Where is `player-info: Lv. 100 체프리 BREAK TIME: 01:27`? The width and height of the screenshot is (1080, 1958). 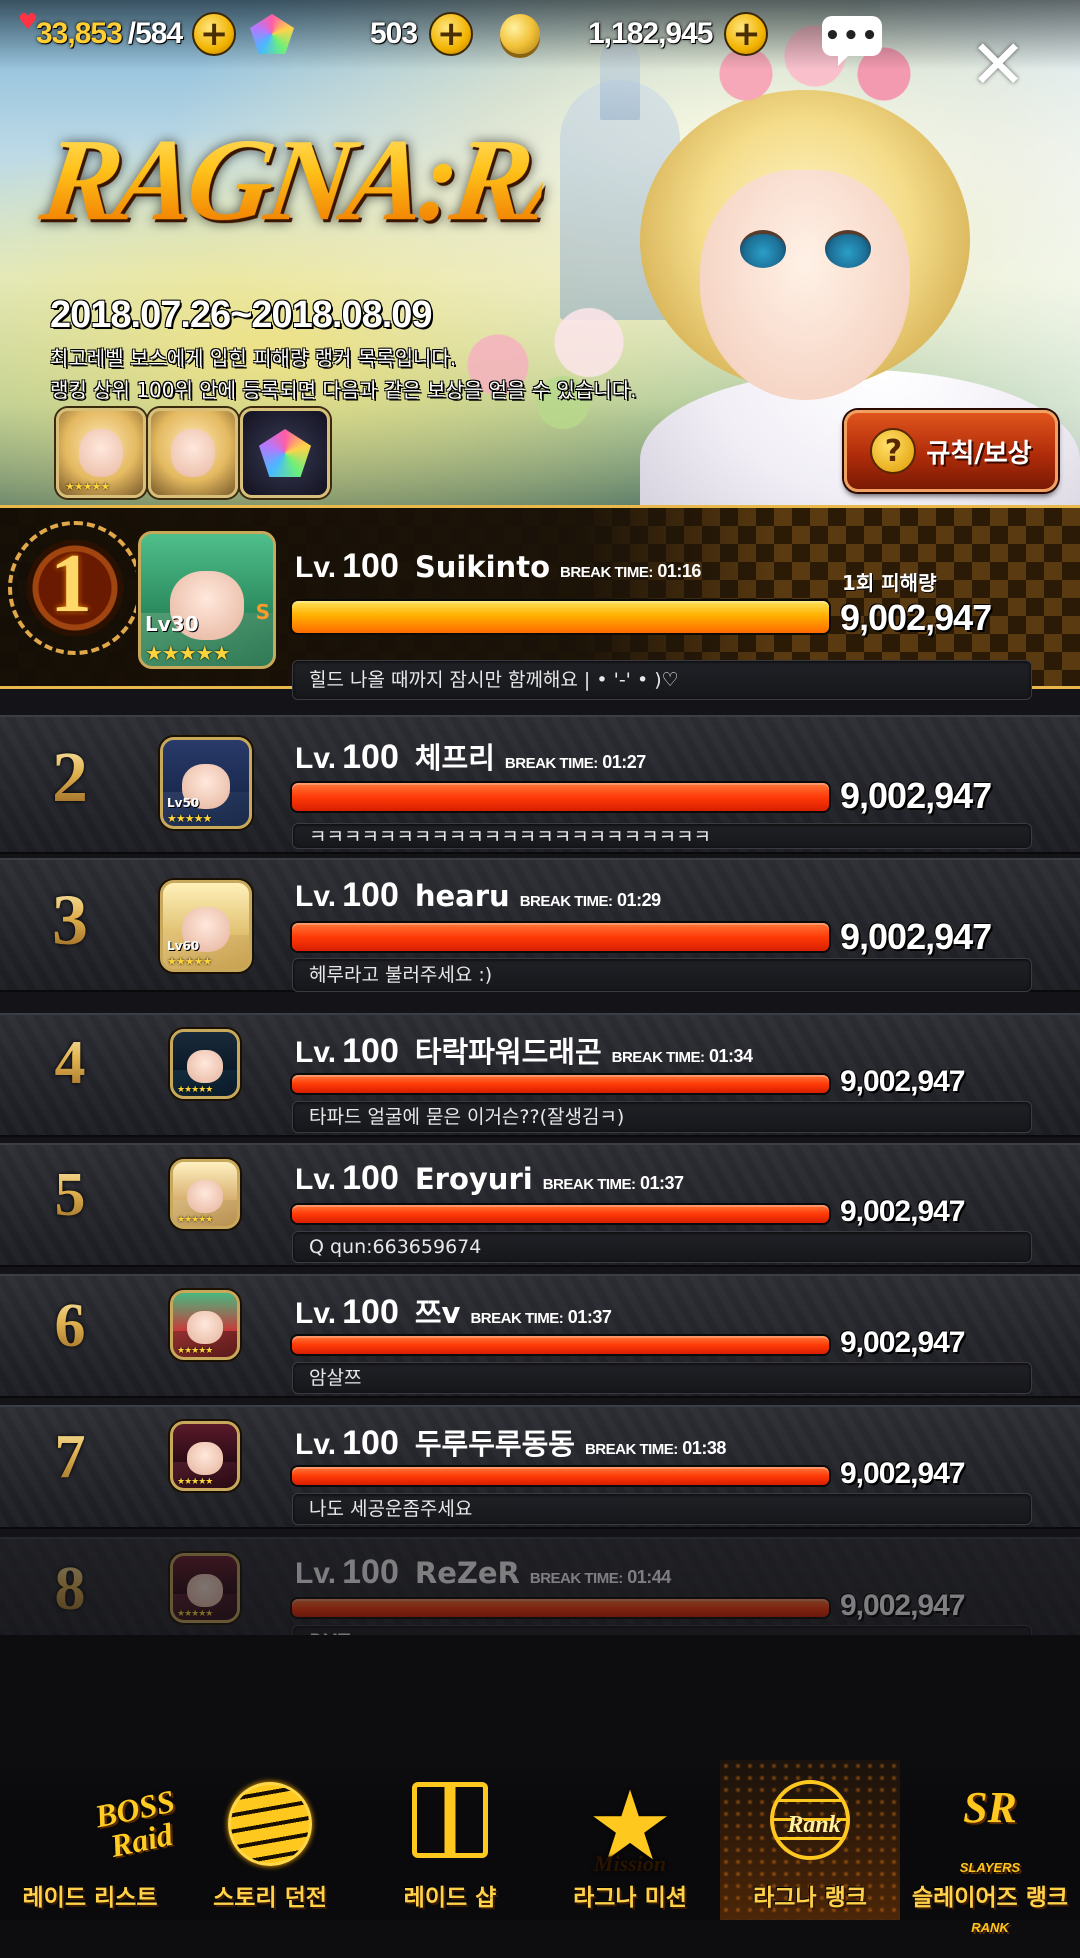
player-info: Lv. 100 체프리 BREAK TIME: 01:27 is located at coordinates (470, 756).